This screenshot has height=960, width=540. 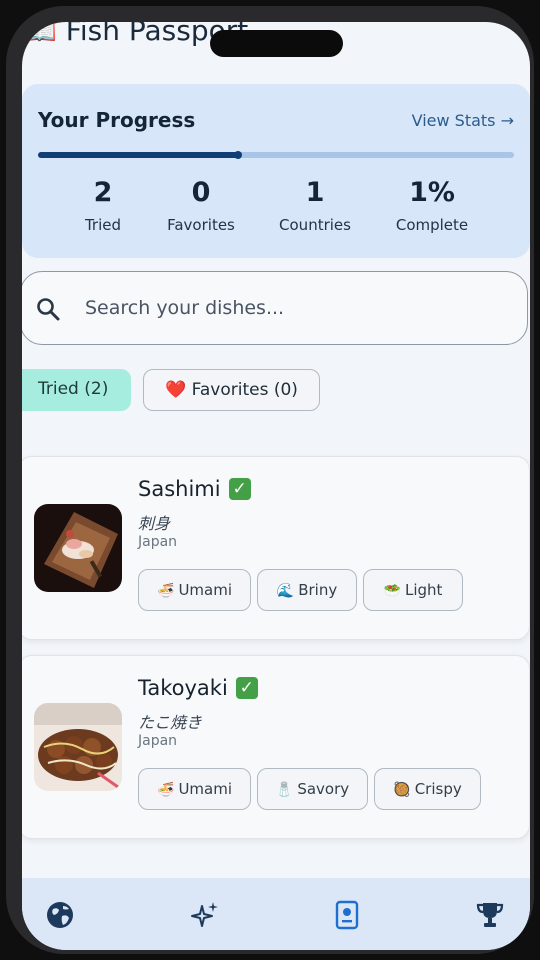 I want to click on dish-name-text: Takoyaki, so click(x=183, y=688).